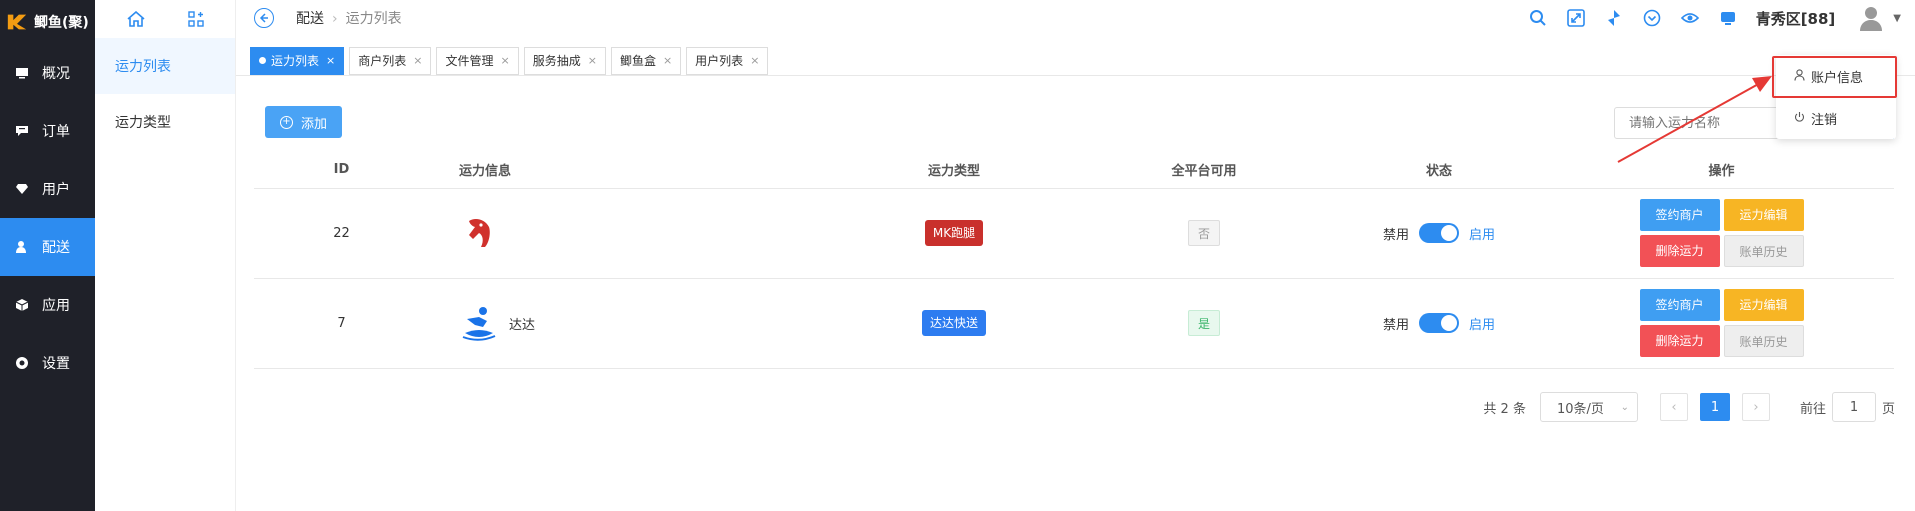 The width and height of the screenshot is (1915, 511). What do you see at coordinates (286, 122) in the screenshot?
I see `plus-circle-icon: +` at bounding box center [286, 122].